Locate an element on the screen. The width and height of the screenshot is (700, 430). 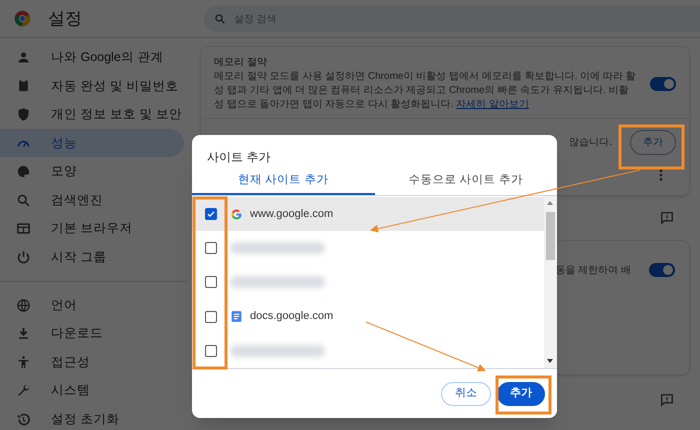
sidebar-item: 시작 그룹 is located at coordinates (92, 257).